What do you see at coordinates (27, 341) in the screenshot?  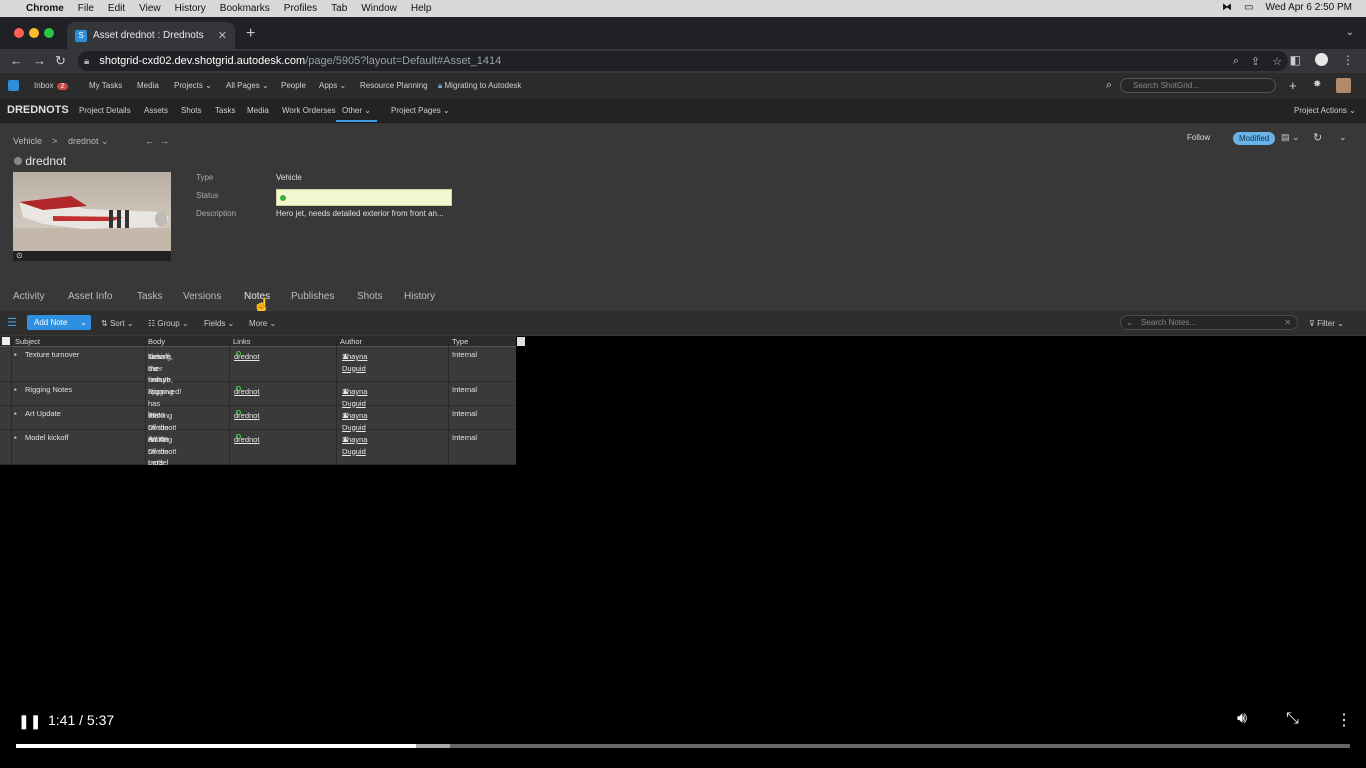 I see `col-subject: Subject` at bounding box center [27, 341].